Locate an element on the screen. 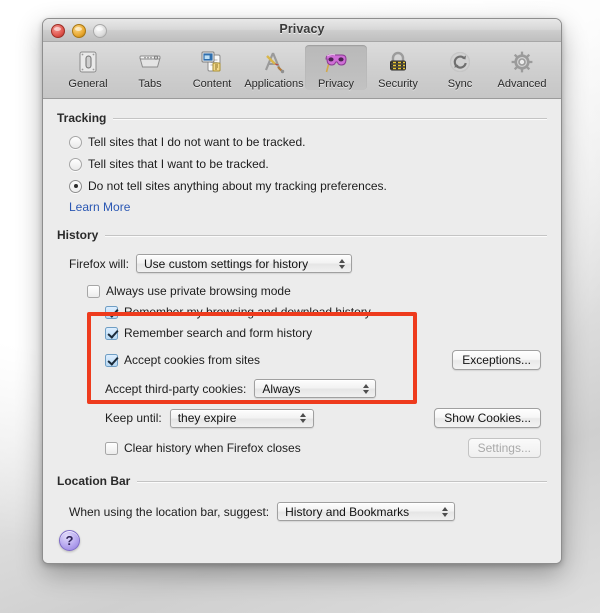 The height and width of the screenshot is (613, 600). applications-icon is located at coordinates (274, 62).